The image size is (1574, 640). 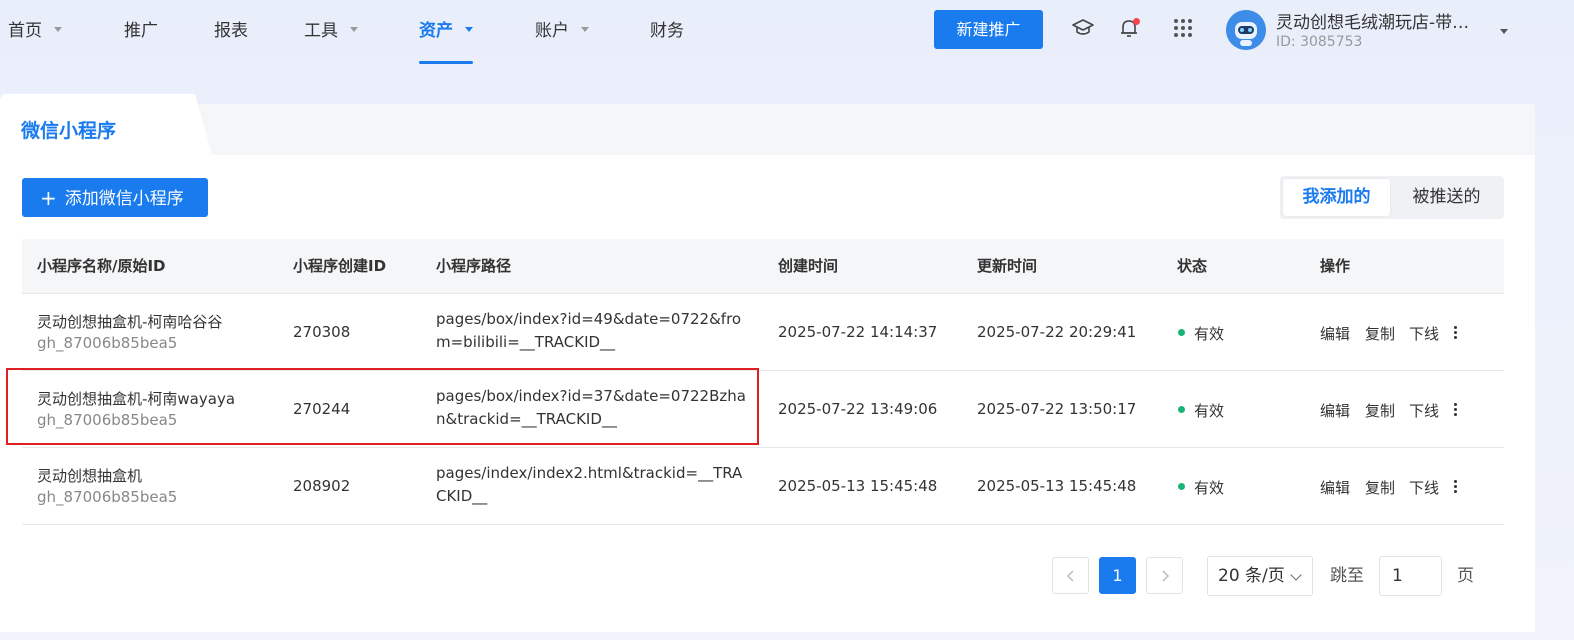 I want to click on prev-page-button, so click(x=1070, y=575).